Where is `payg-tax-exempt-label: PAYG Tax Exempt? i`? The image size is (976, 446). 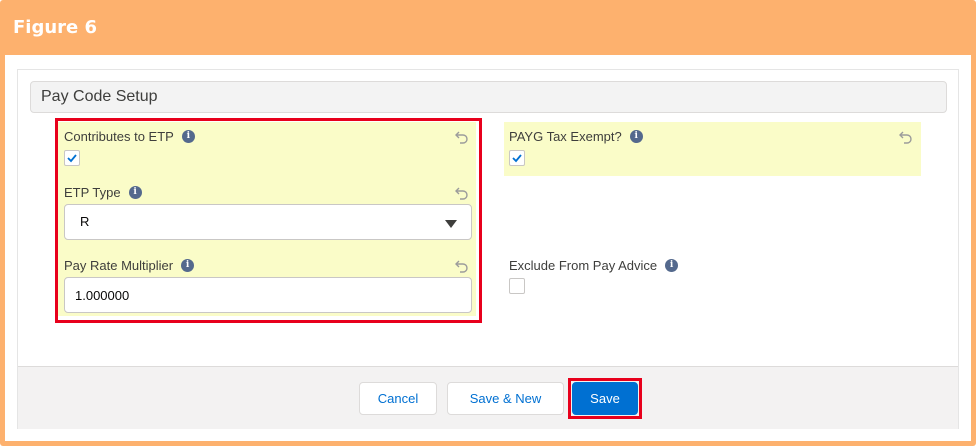
payg-tax-exempt-label: PAYG Tax Exempt? i is located at coordinates (576, 136).